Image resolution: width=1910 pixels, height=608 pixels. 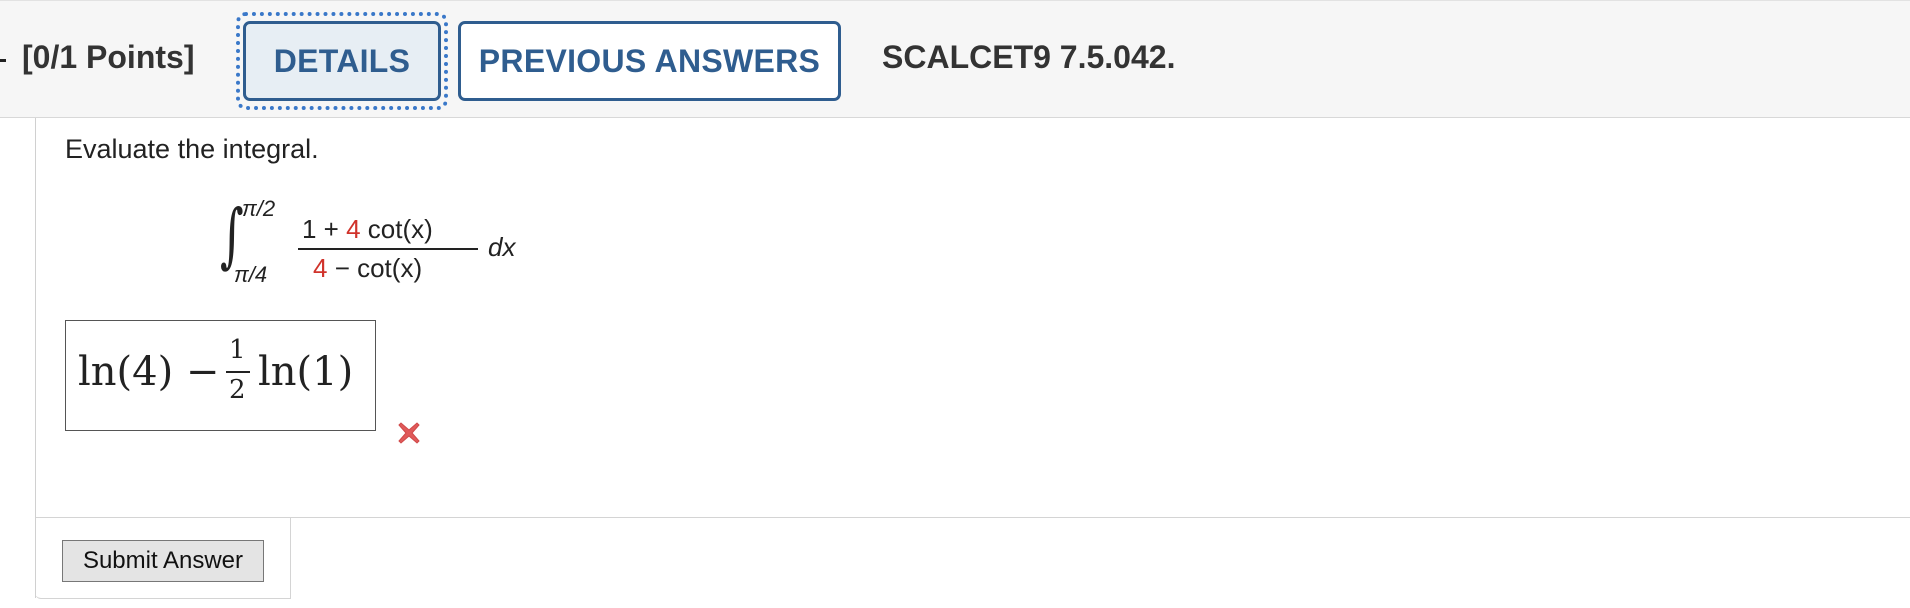 What do you see at coordinates (237, 390) in the screenshot?
I see `answer-fraction-denominator: 2` at bounding box center [237, 390].